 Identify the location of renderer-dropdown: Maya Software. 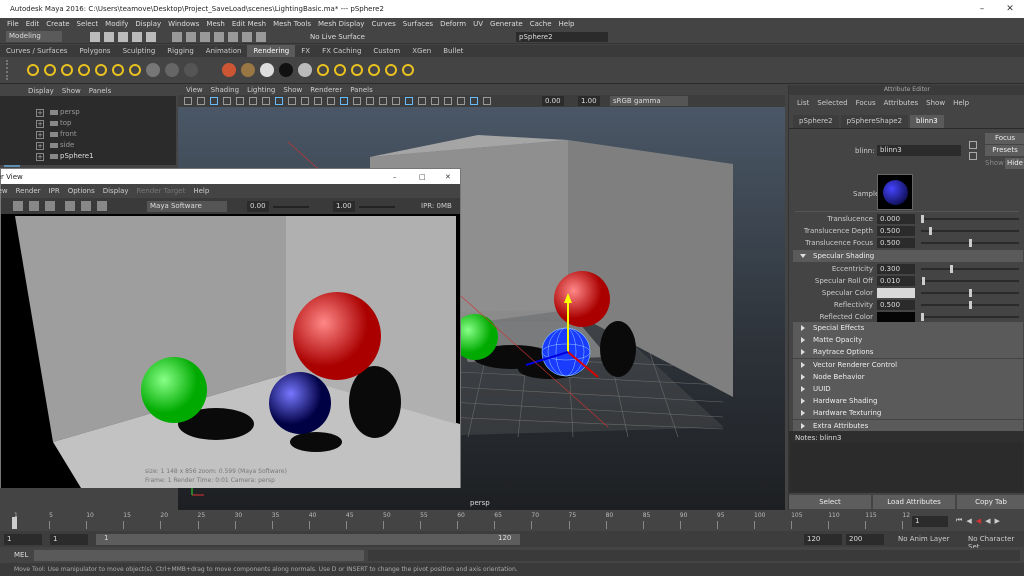
(187, 206).